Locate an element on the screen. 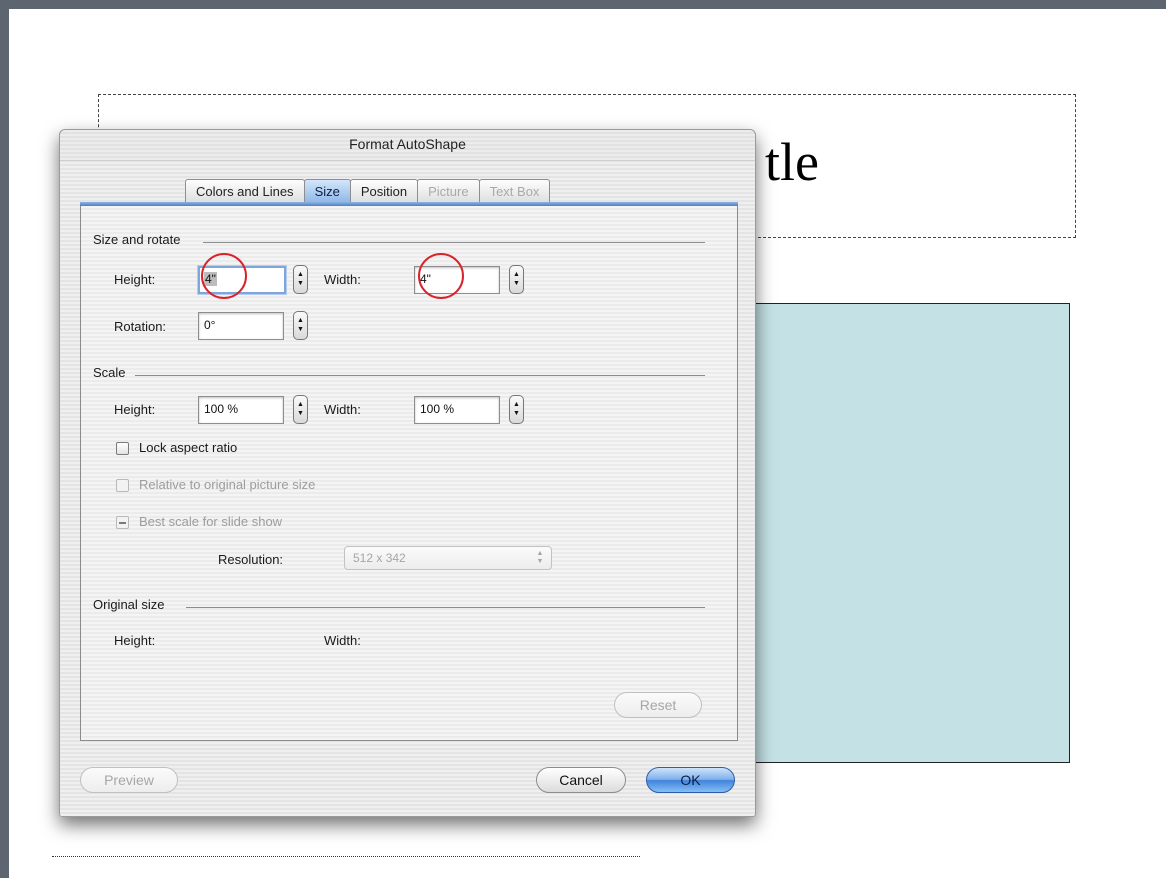 The width and height of the screenshot is (1166, 878). rotation-value: 0° is located at coordinates (210, 325).